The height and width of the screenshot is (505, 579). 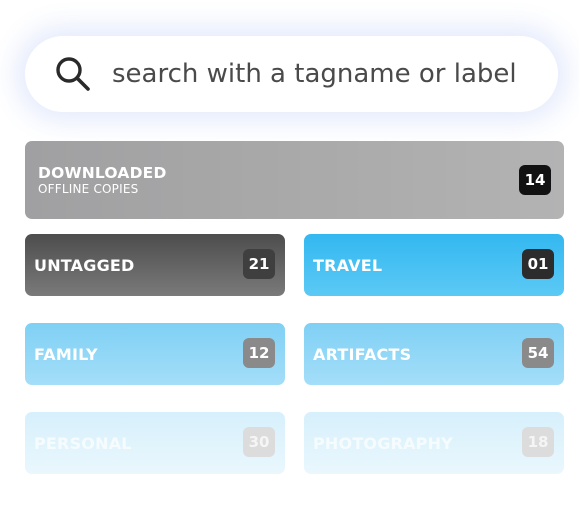 I want to click on tag-sublabel: OFFLINE COPIES, so click(x=88, y=189).